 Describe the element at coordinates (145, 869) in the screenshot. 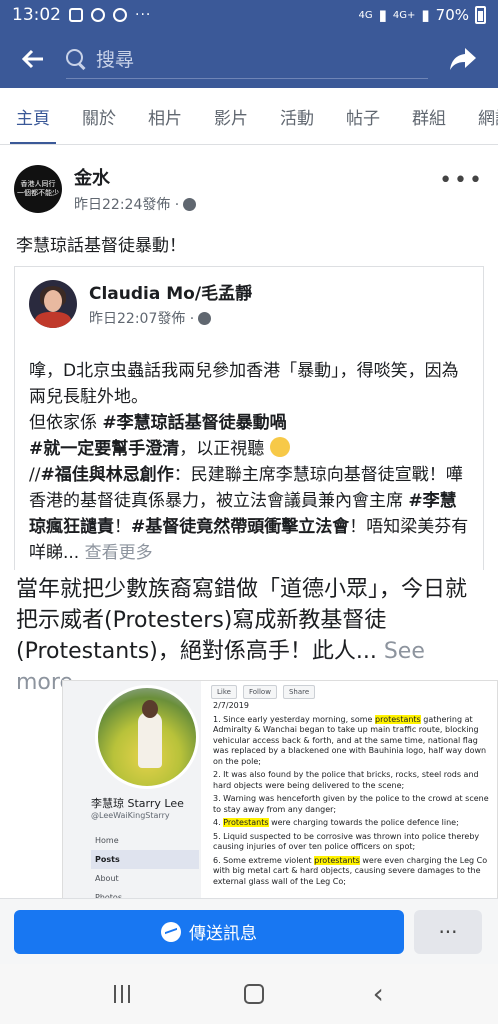

I see `image-sidenav: Home Posts About Photos` at that location.